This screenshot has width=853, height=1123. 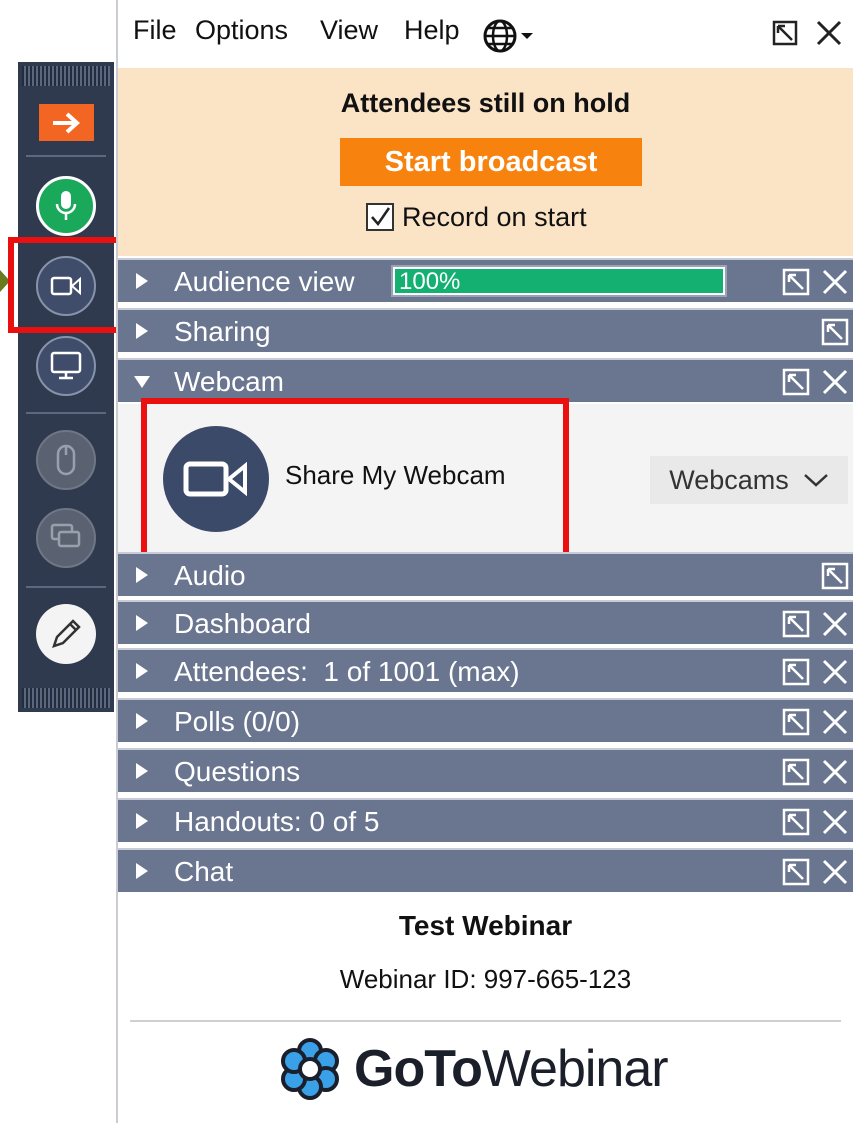 I want to click on multi-screen-button, so click(x=66, y=538).